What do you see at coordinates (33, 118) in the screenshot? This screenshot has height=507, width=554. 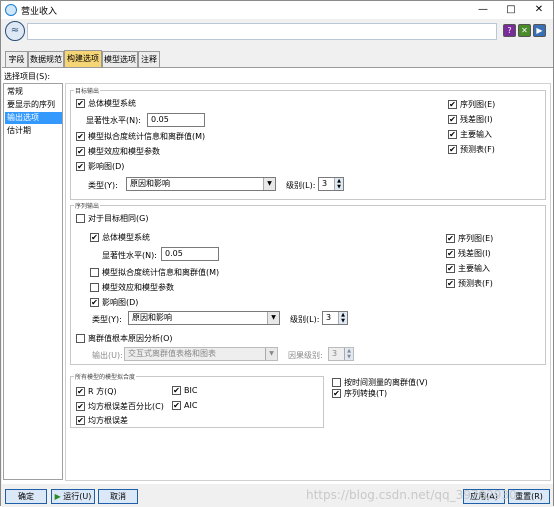 I see `list-item-output-options: 输出选项` at bounding box center [33, 118].